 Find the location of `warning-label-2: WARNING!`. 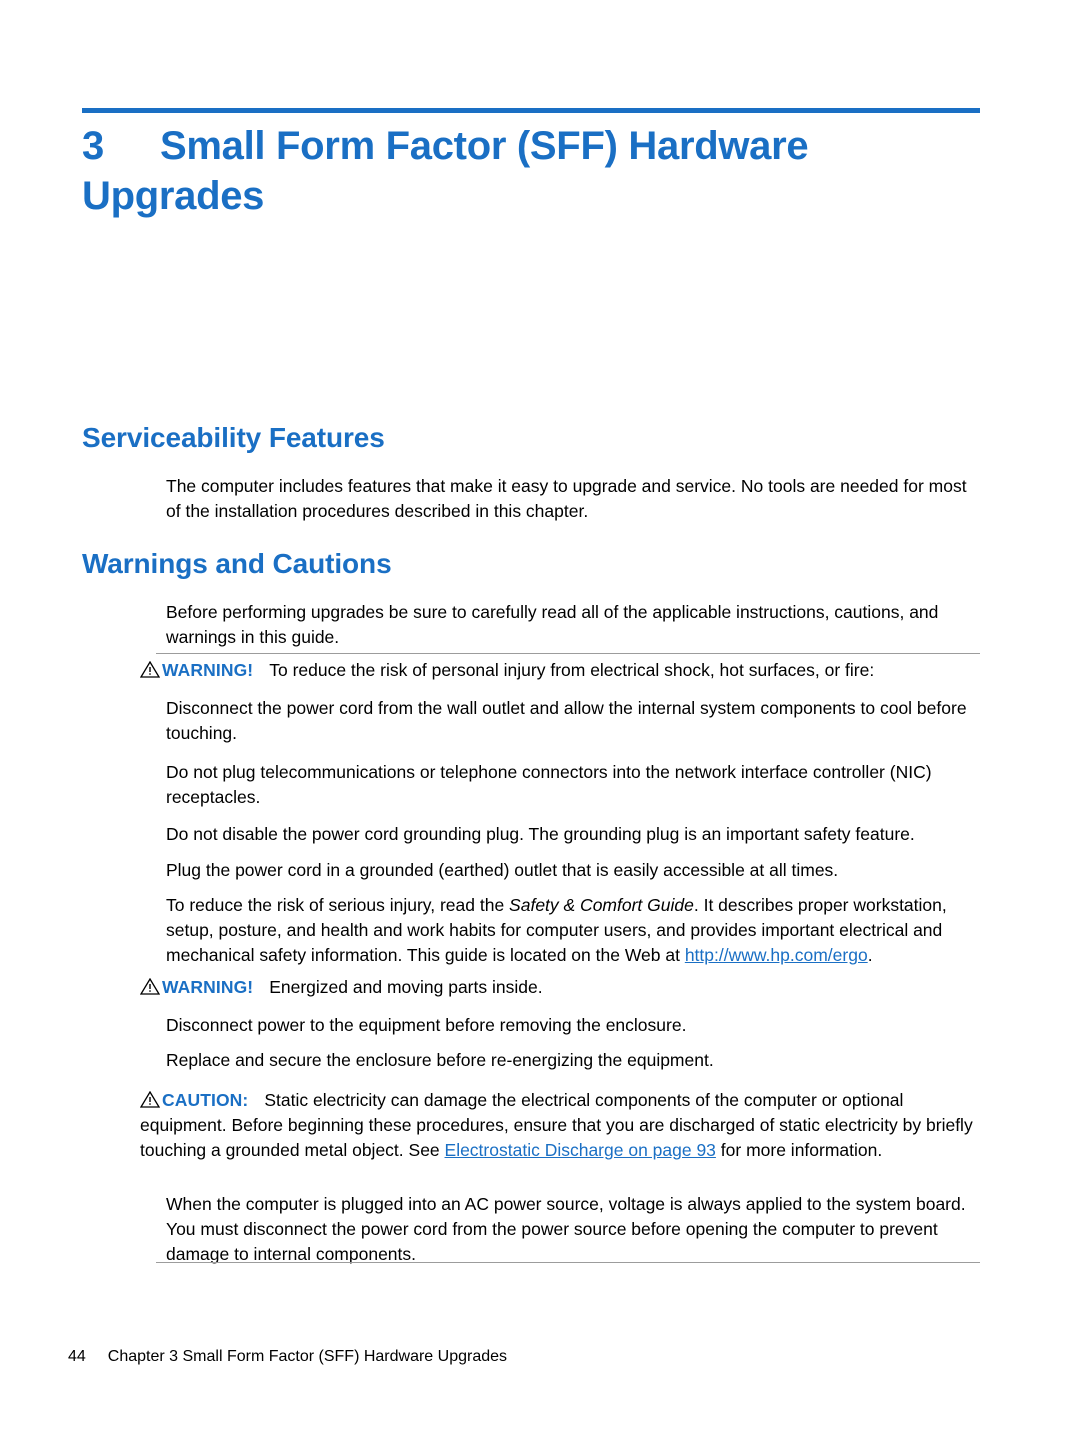

warning-label-2: WARNING! is located at coordinates (208, 987).